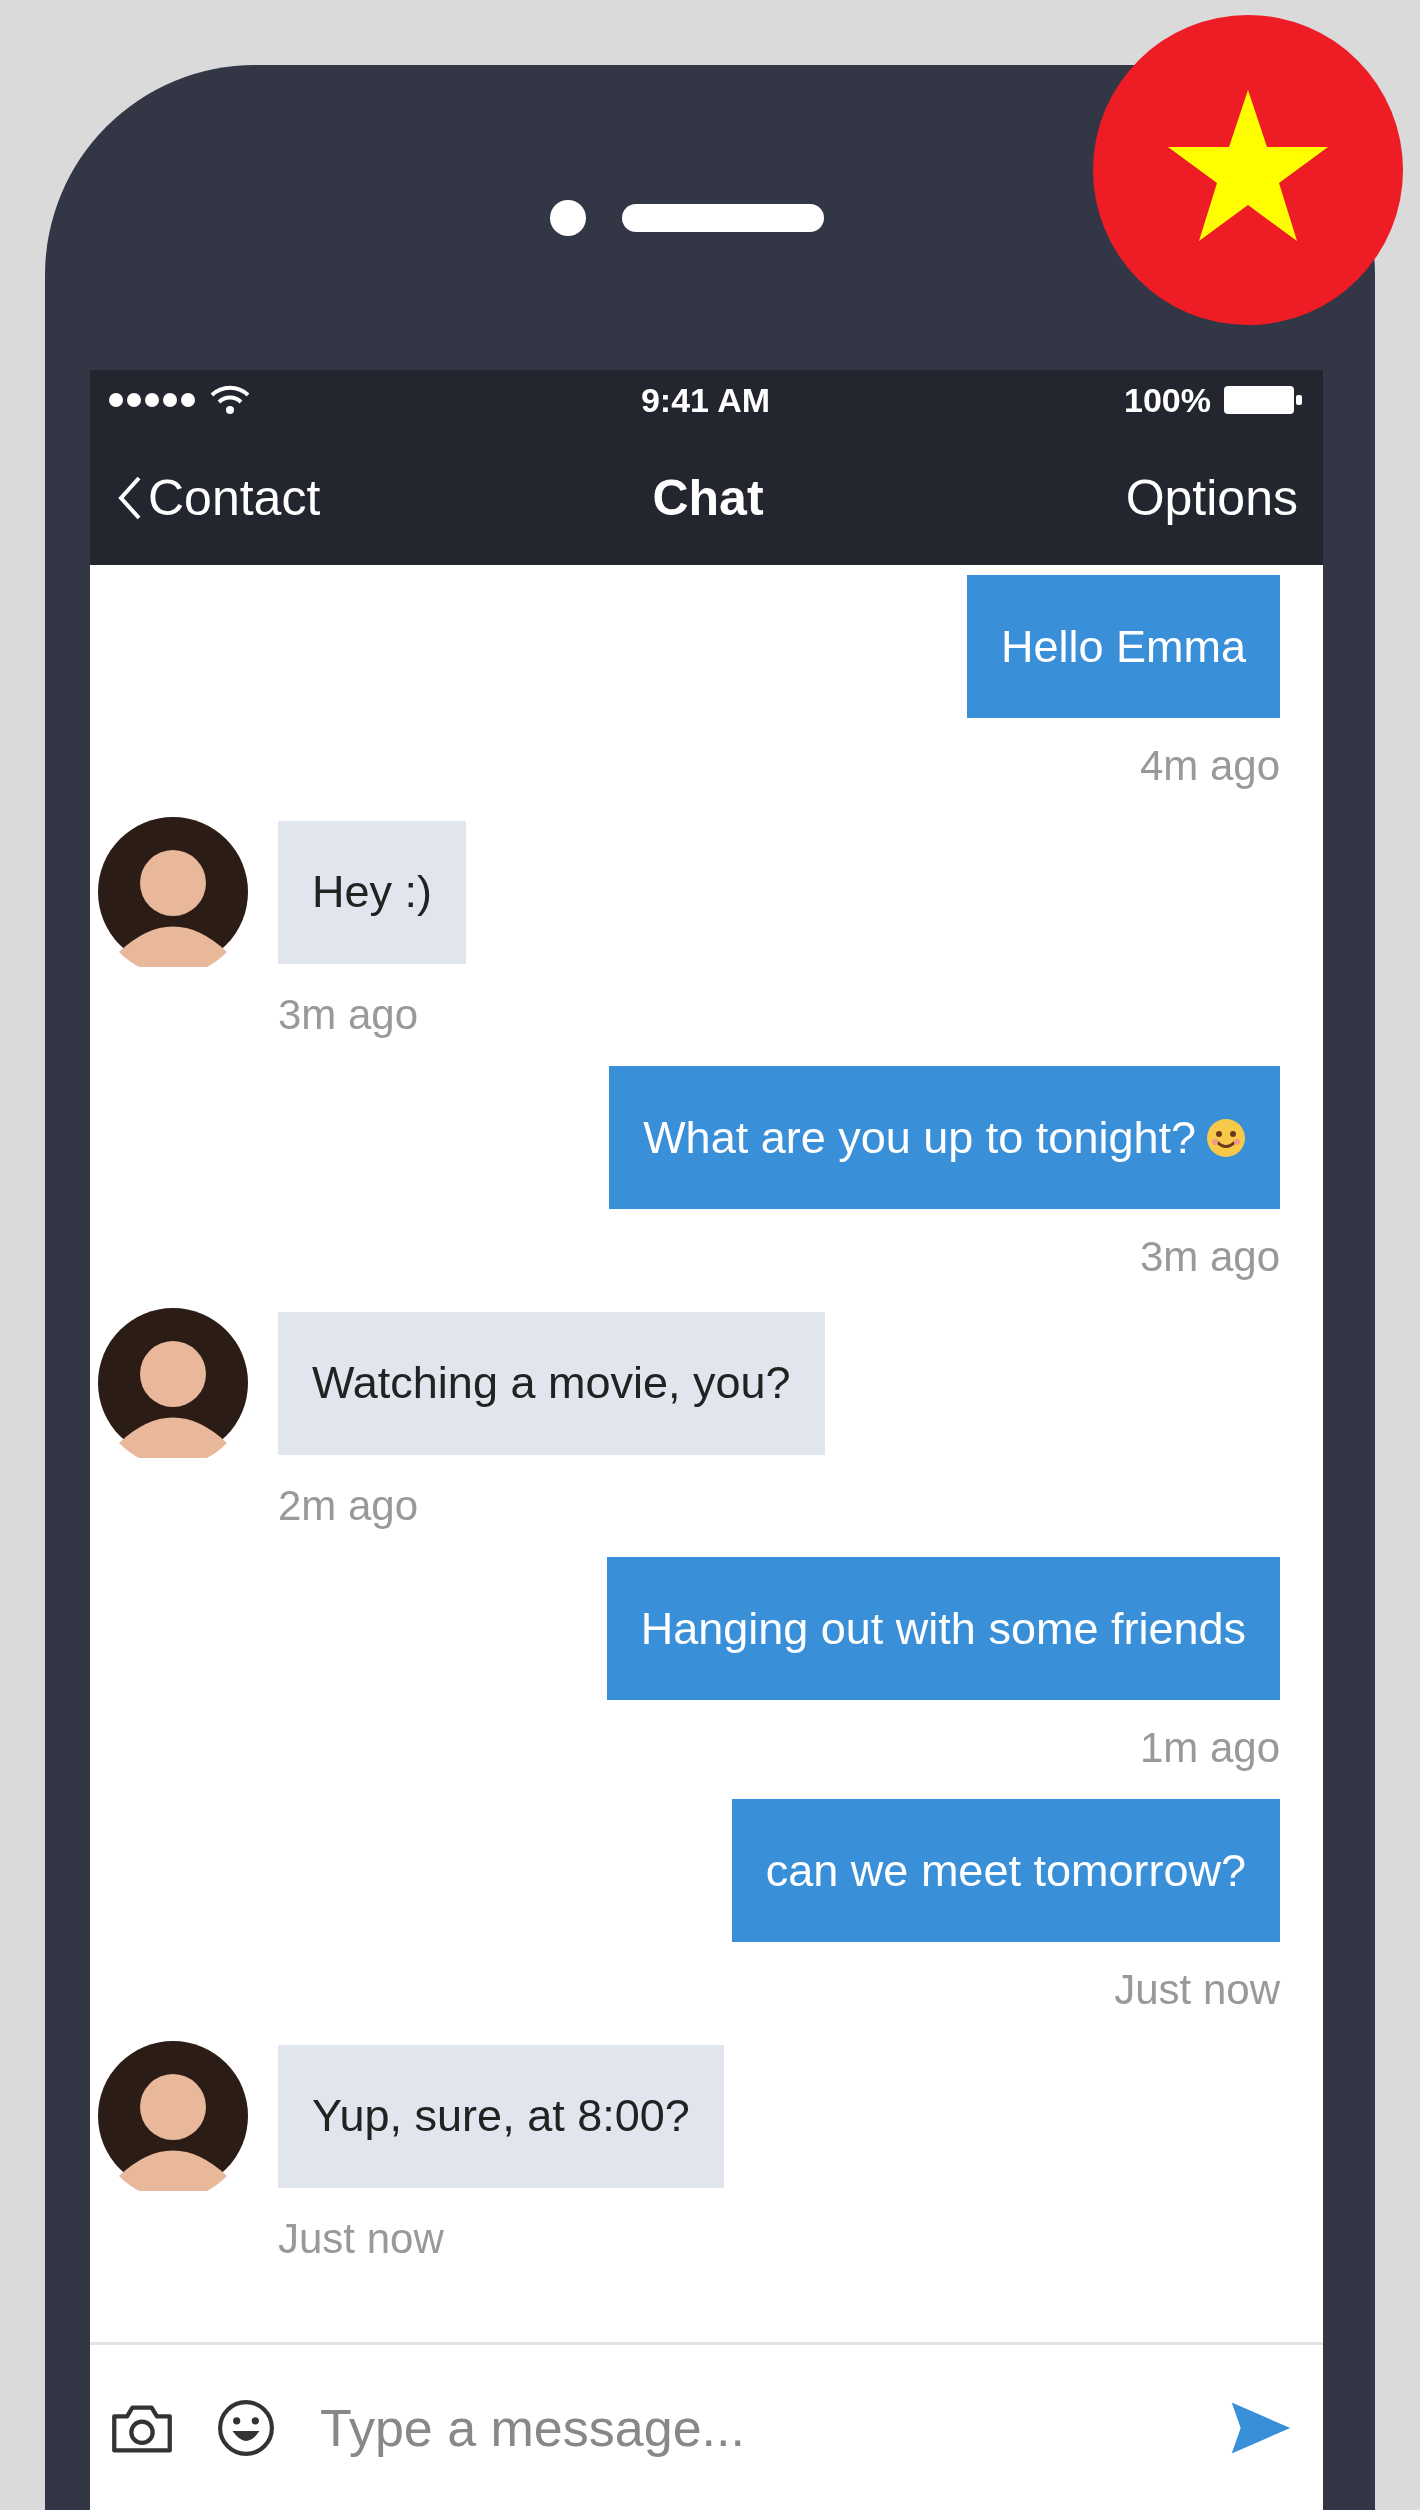  What do you see at coordinates (130, 497) in the screenshot?
I see `chevron-left-icon` at bounding box center [130, 497].